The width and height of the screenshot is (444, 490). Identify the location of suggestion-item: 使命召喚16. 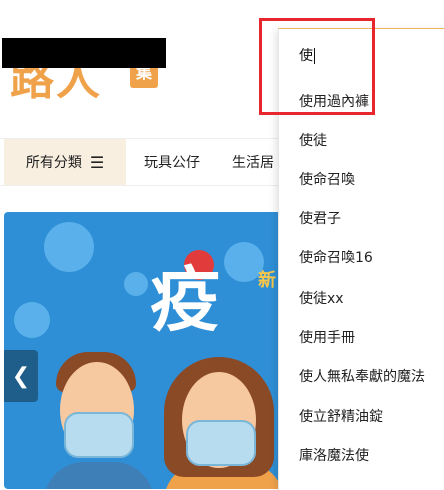
(336, 257).